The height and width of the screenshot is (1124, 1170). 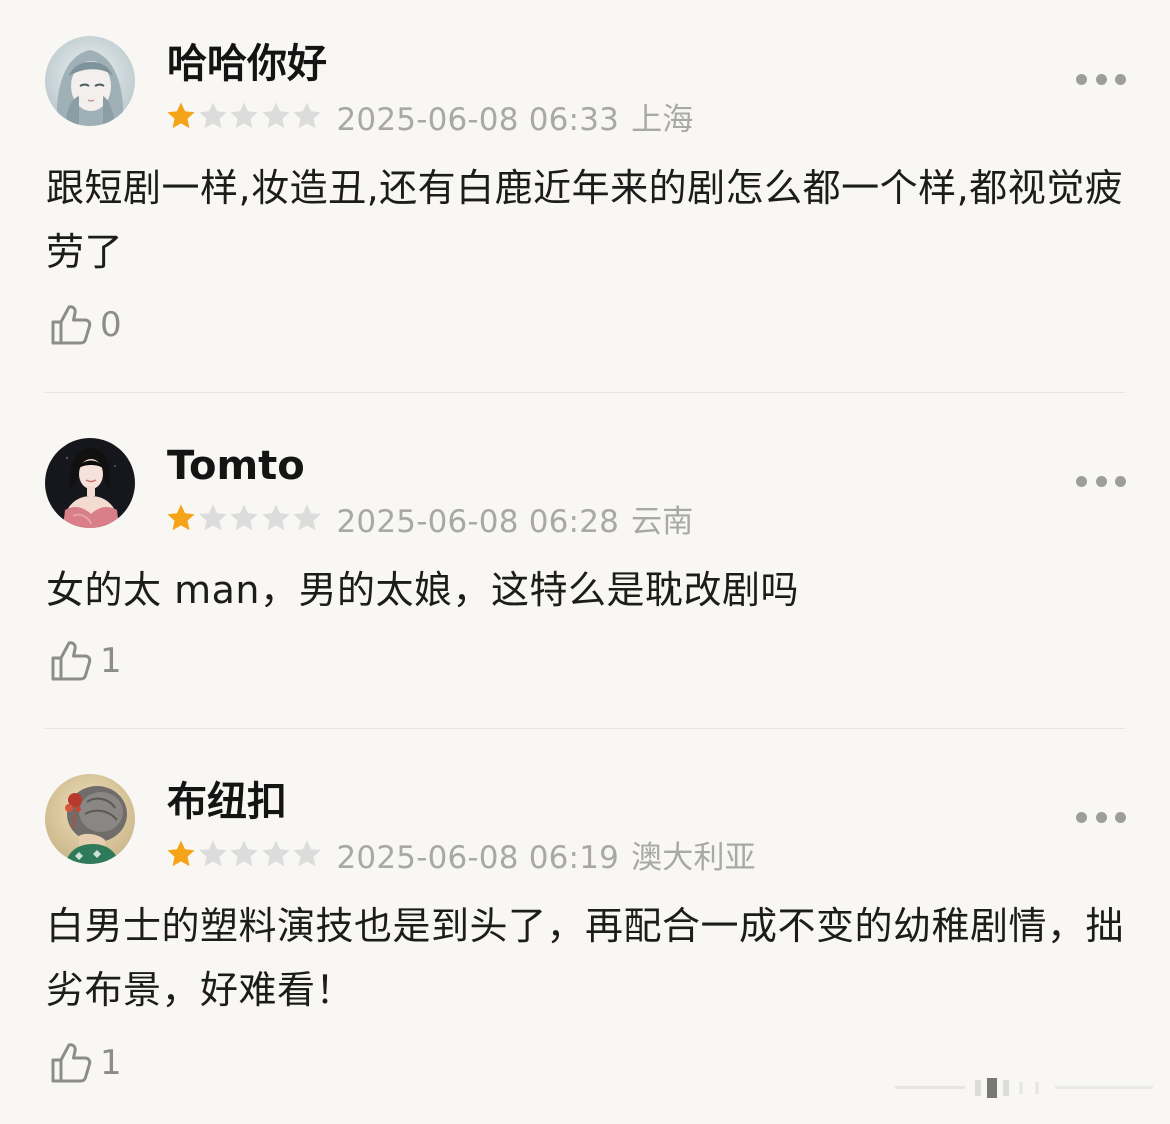 I want to click on watermark-bar-icon, so click(x=1024, y=1088).